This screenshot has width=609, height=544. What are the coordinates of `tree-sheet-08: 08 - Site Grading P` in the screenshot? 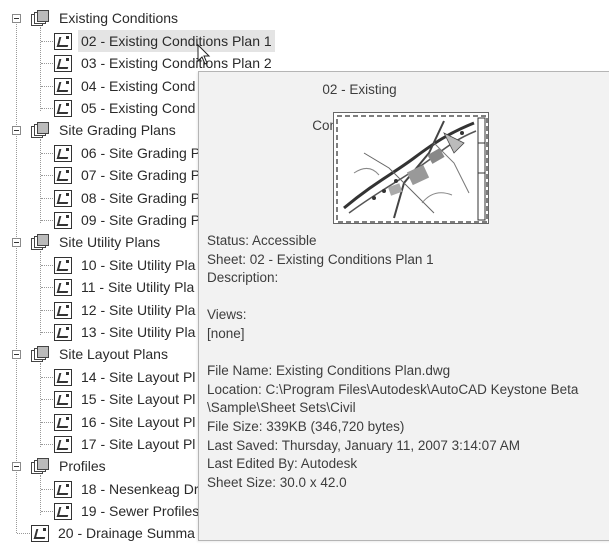 It's located at (128, 198).